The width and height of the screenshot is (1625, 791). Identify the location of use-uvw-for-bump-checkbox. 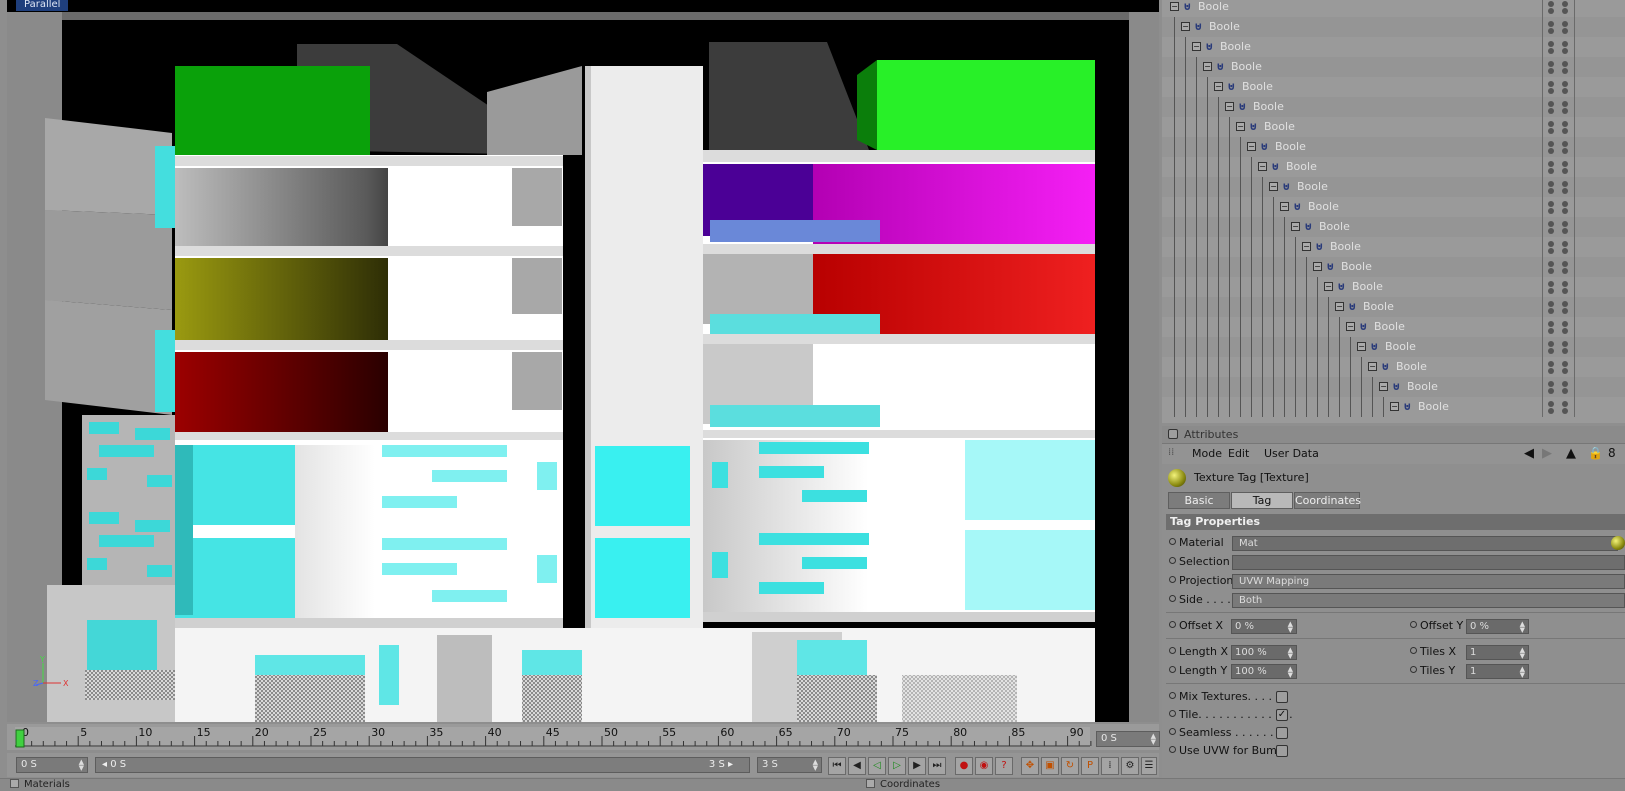
(1282, 751).